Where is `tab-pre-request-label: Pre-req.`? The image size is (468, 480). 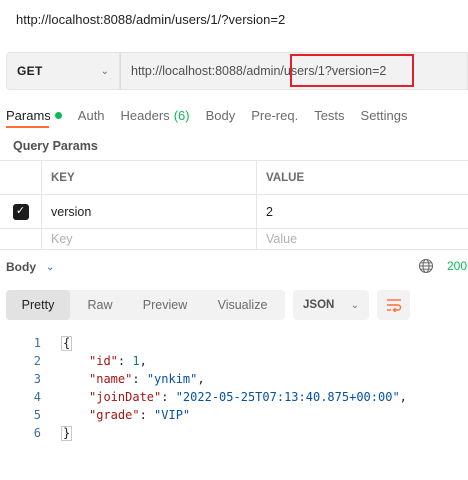
tab-pre-request-label: Pre-req. is located at coordinates (275, 115).